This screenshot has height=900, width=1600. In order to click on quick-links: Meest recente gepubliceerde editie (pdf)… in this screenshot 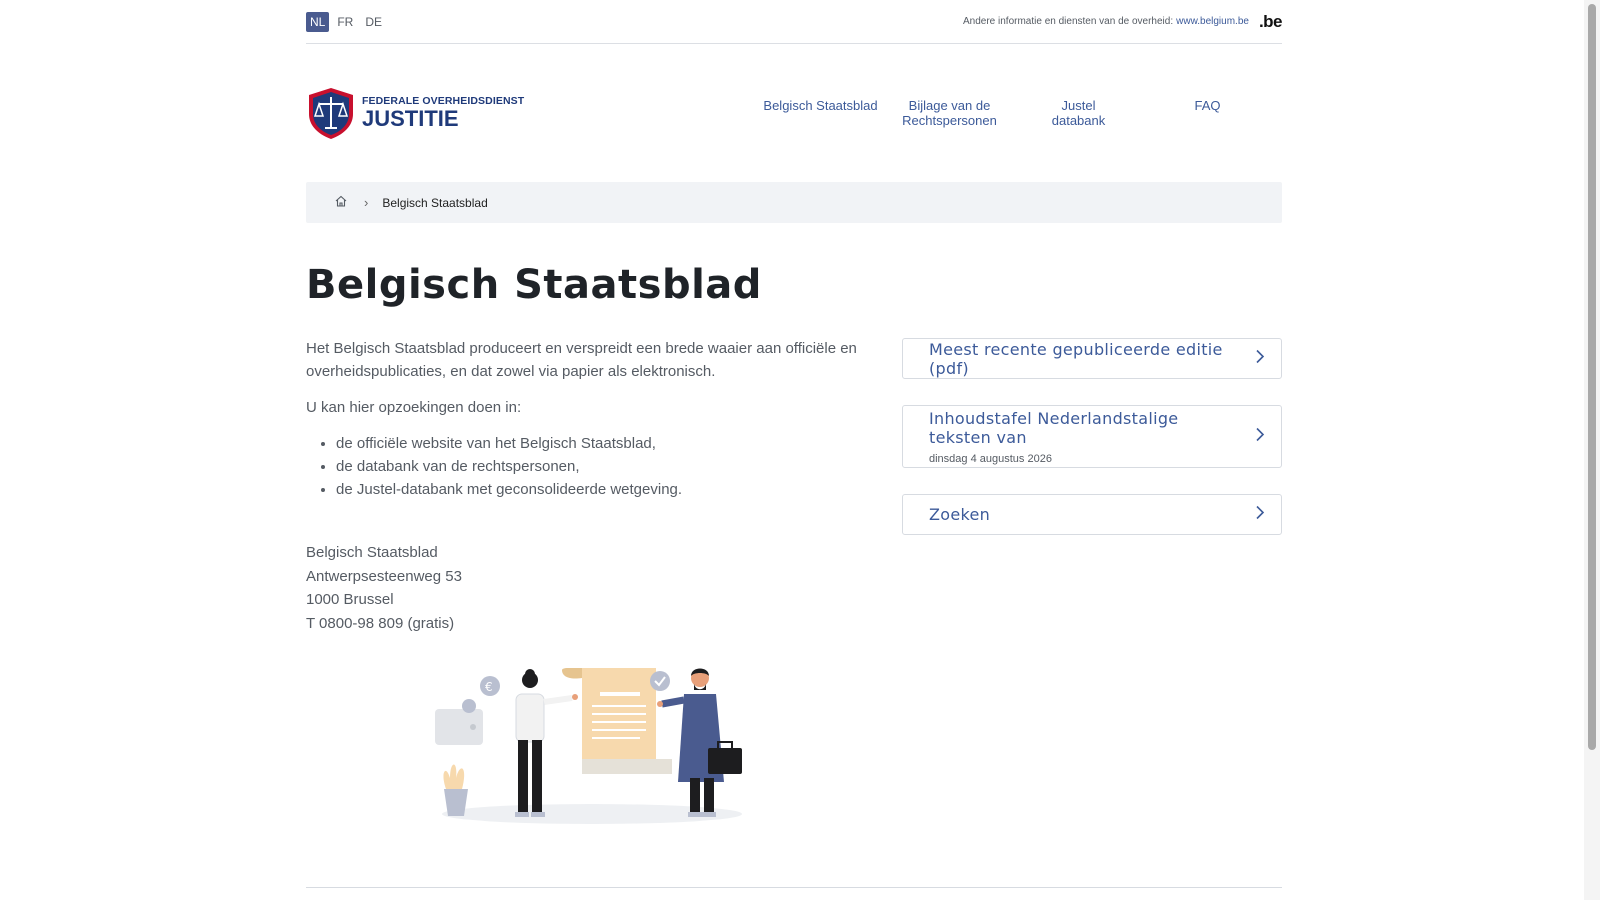, I will do `click(1092, 436)`.